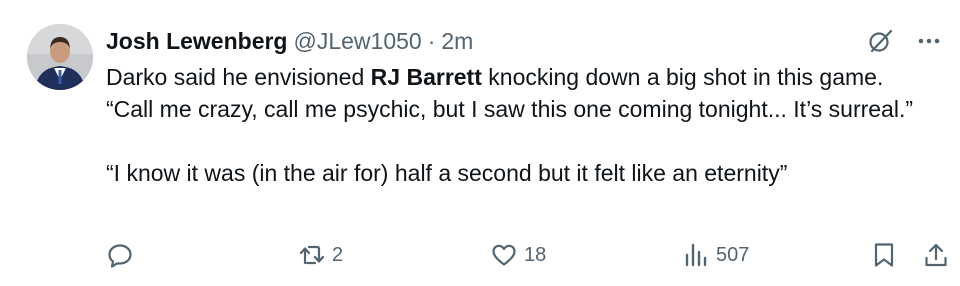  I want to click on avatar, so click(60, 57).